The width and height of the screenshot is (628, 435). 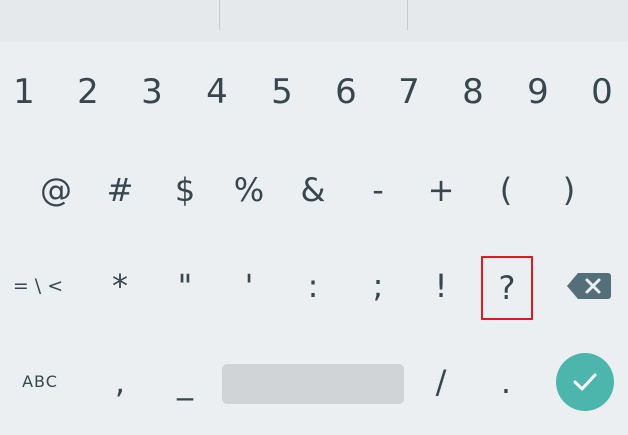 I want to click on key-label: -, so click(x=378, y=190).